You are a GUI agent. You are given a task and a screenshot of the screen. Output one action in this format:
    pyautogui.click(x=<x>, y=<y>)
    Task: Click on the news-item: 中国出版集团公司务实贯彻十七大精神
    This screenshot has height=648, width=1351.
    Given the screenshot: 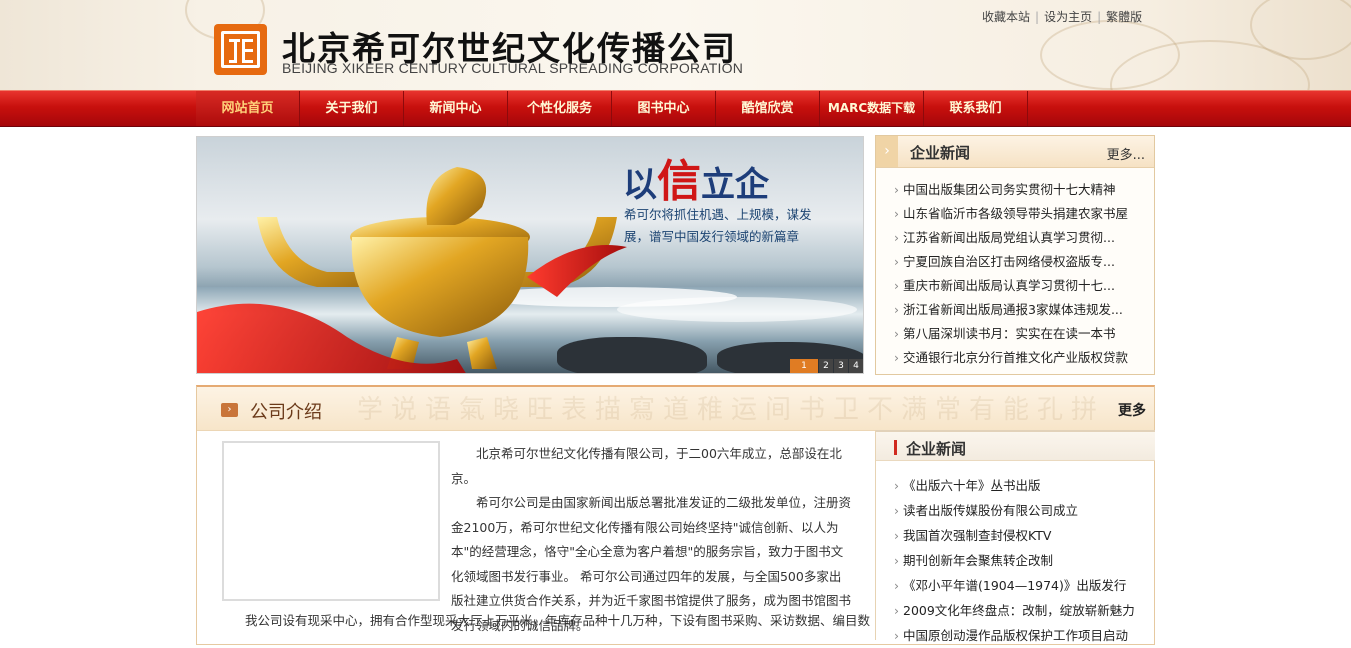 What is the action you would take?
    pyautogui.click(x=1024, y=190)
    